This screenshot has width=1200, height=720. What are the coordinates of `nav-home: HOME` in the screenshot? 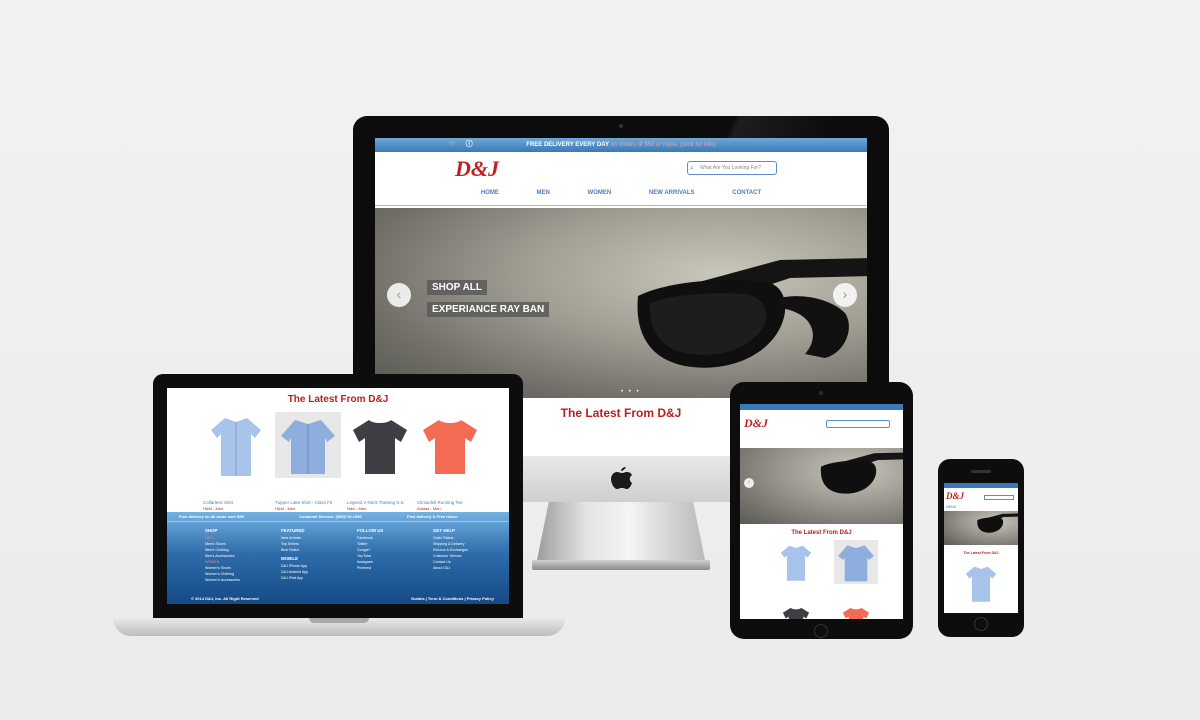 It's located at (490, 193).